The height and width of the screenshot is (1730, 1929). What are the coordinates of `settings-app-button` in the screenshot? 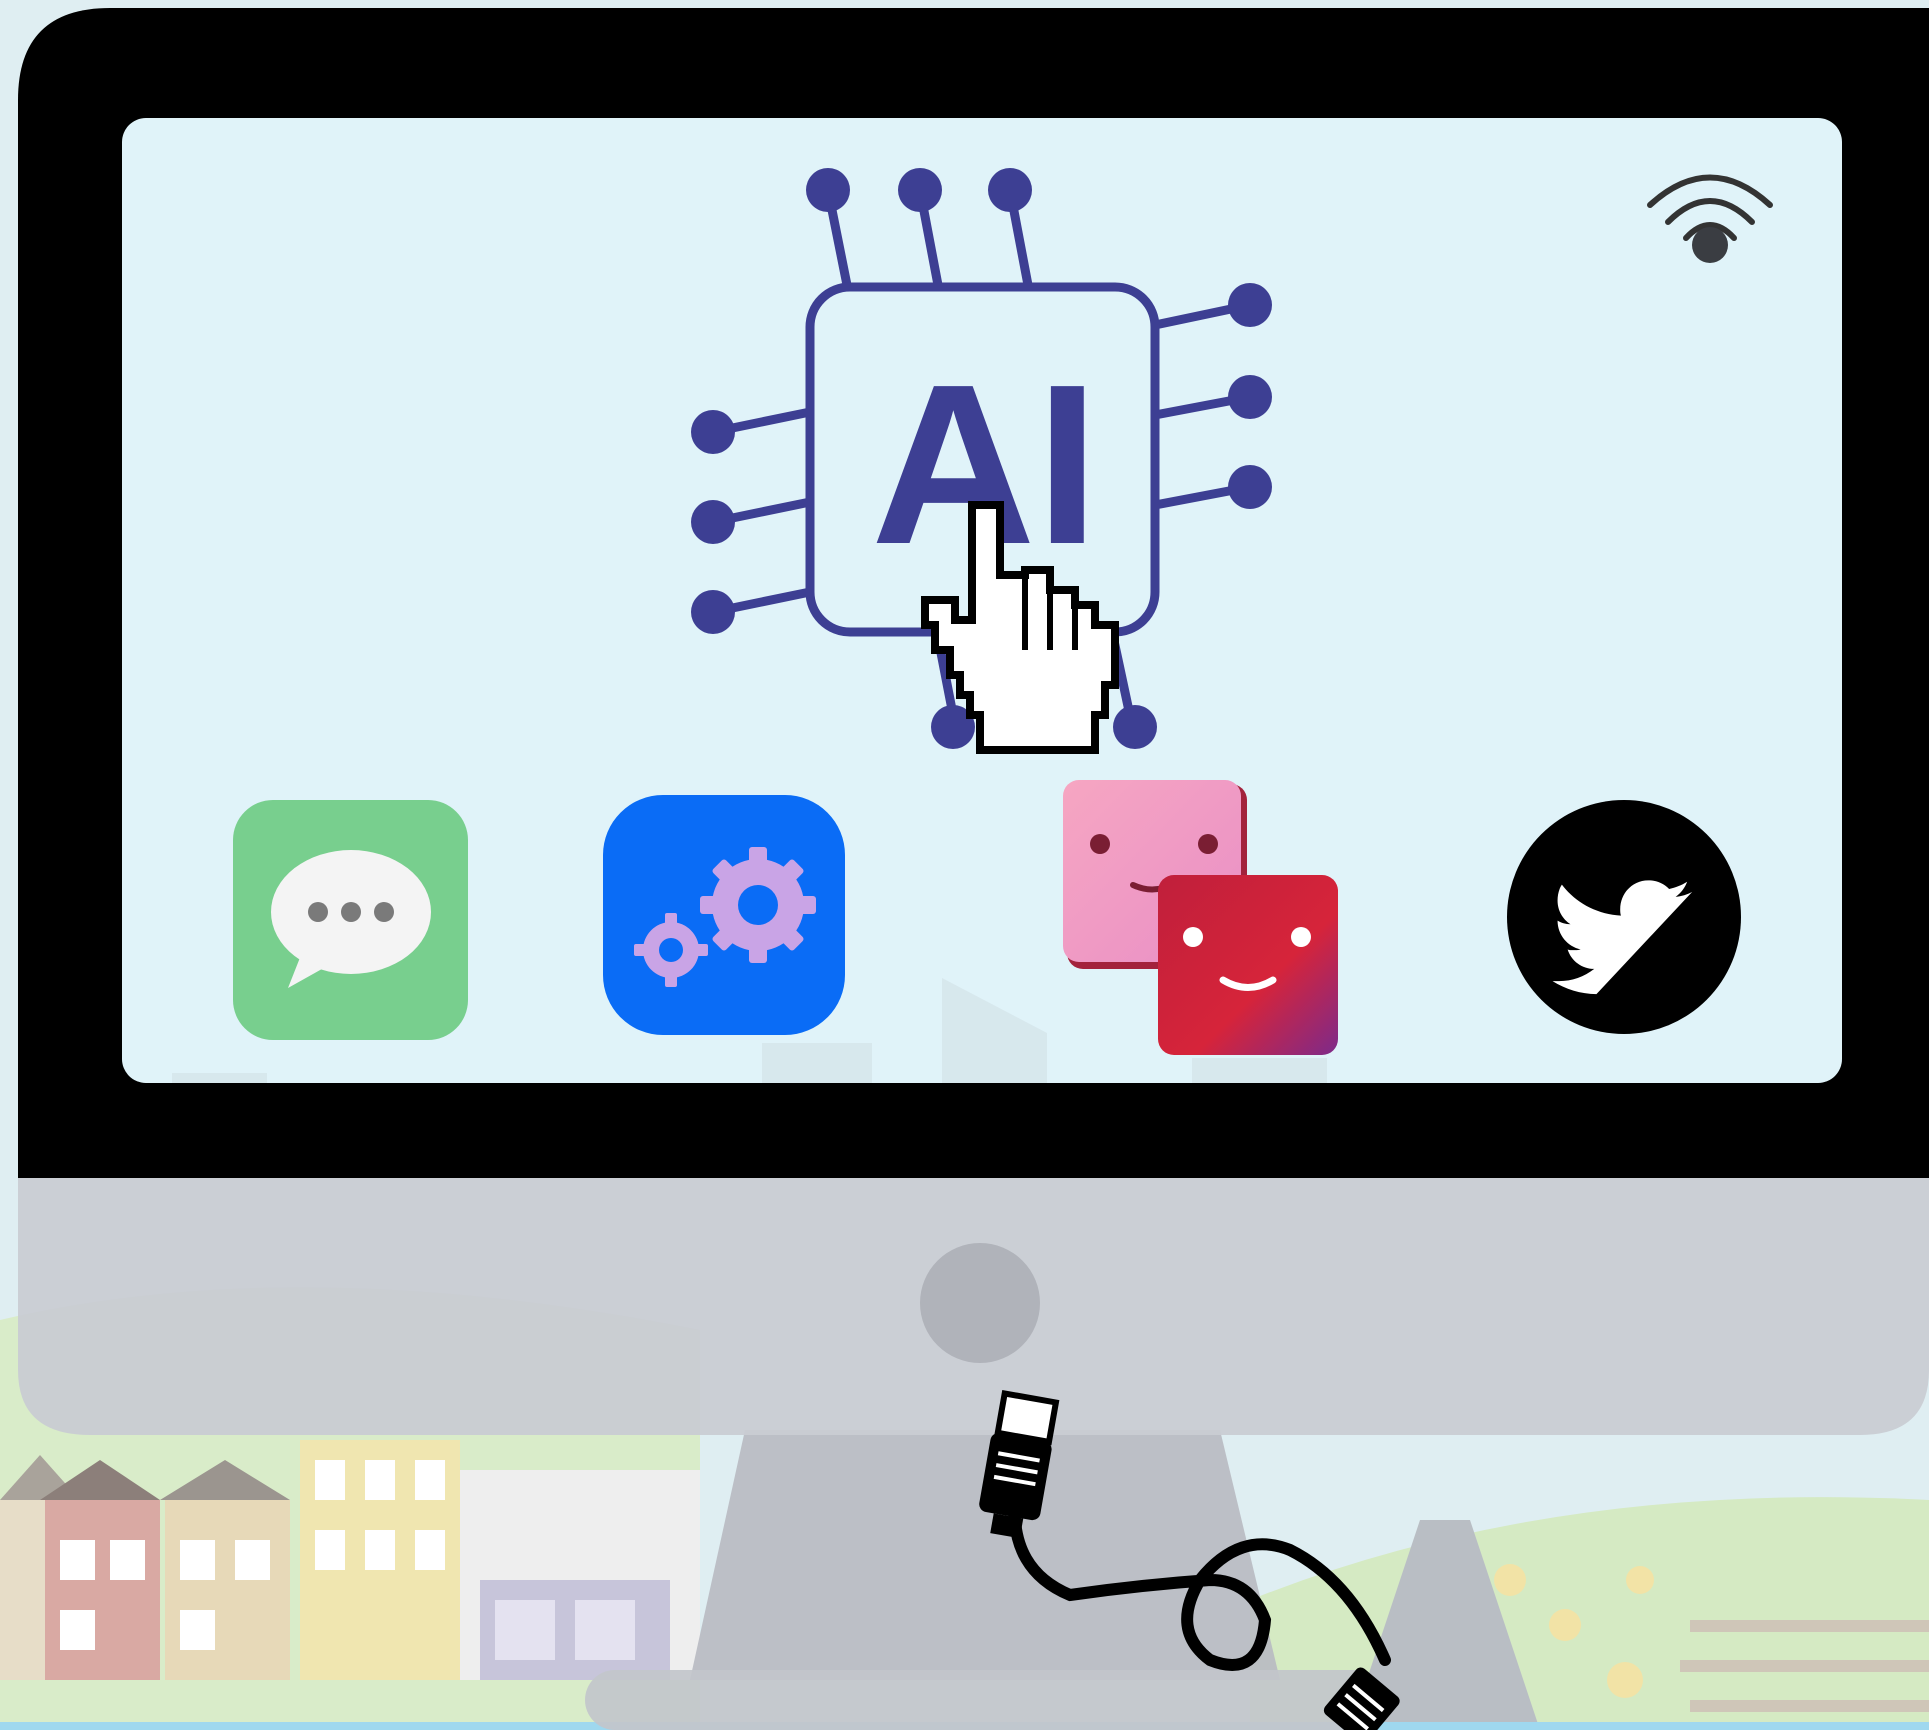 It's located at (724, 915).